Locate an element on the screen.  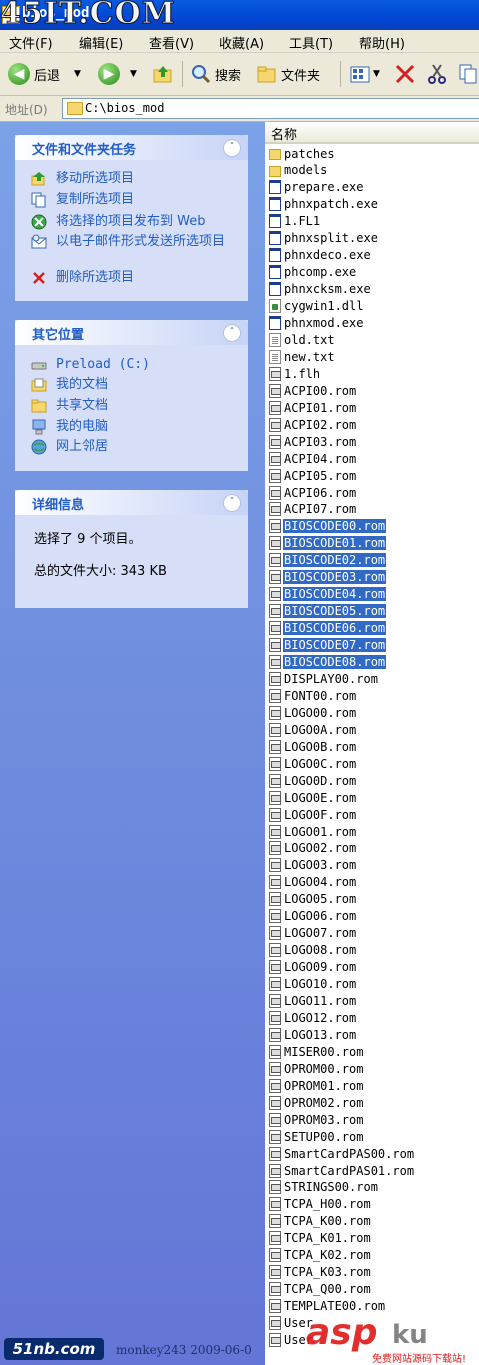
file-item: LOGO0D.rom is located at coordinates (313, 780).